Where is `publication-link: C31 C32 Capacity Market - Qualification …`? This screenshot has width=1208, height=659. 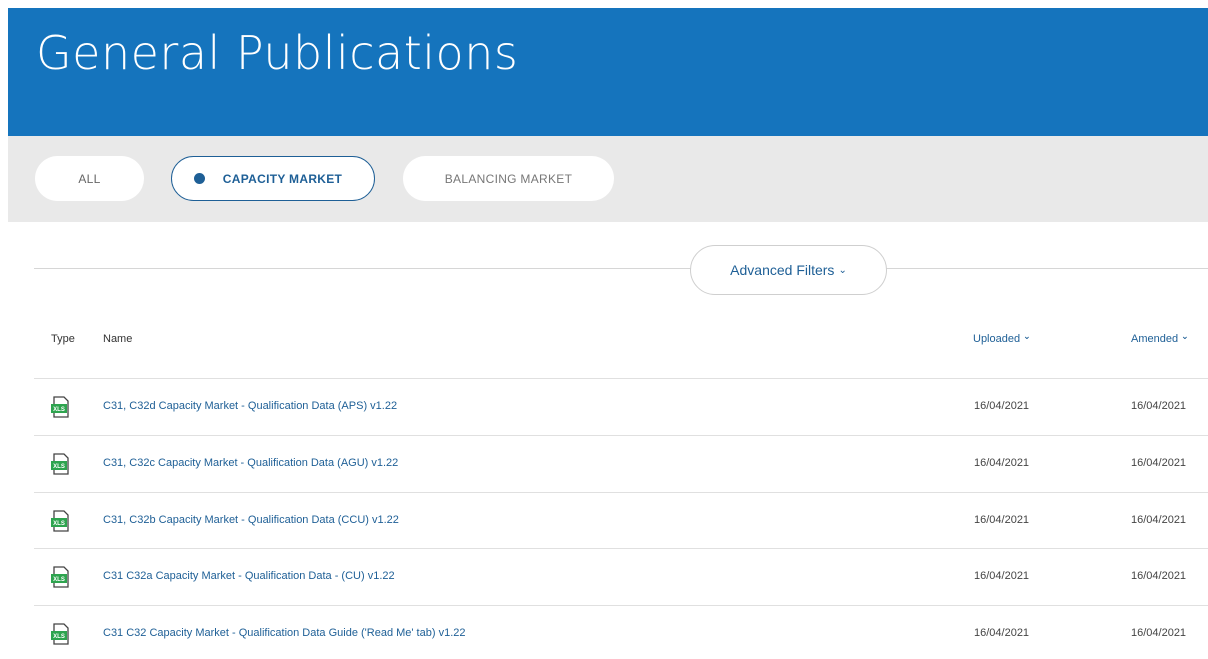 publication-link: C31 C32 Capacity Market - Qualification … is located at coordinates (284, 633).